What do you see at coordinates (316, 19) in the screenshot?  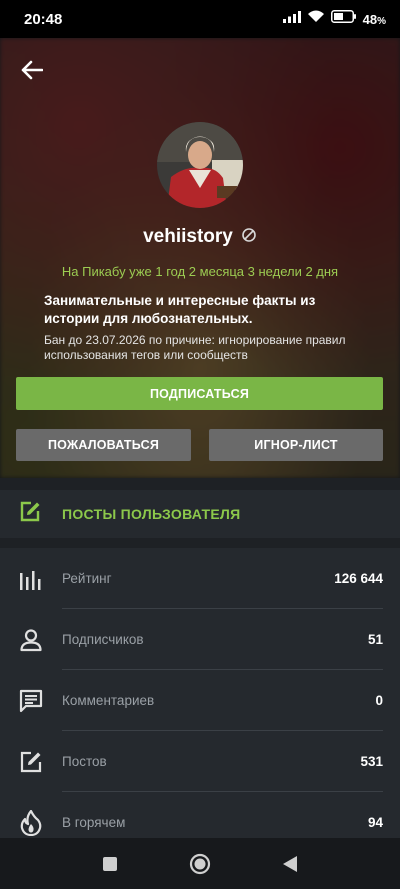 I see `wifi-icon` at bounding box center [316, 19].